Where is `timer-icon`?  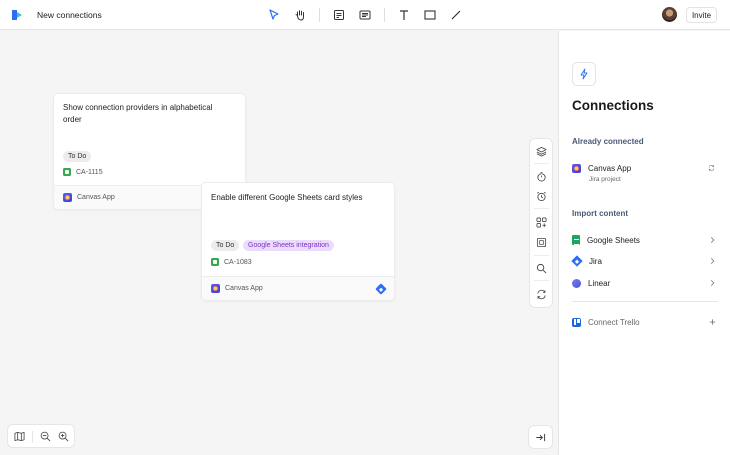
timer-icon is located at coordinates (541, 176).